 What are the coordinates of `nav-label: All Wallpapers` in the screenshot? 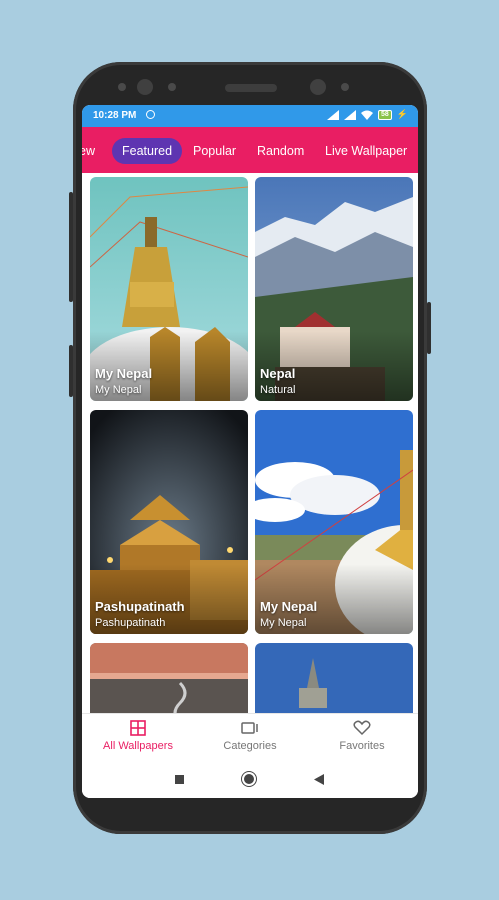 It's located at (138, 746).